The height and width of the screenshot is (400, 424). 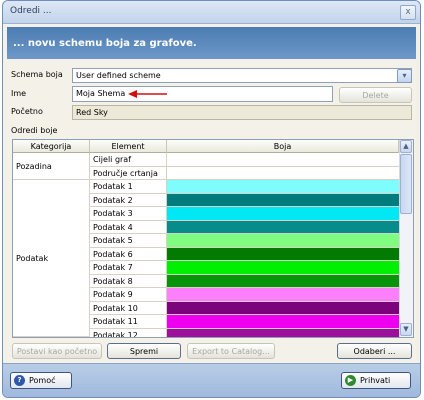 What do you see at coordinates (128, 322) in the screenshot?
I see `element-cell: Podatak 11` at bounding box center [128, 322].